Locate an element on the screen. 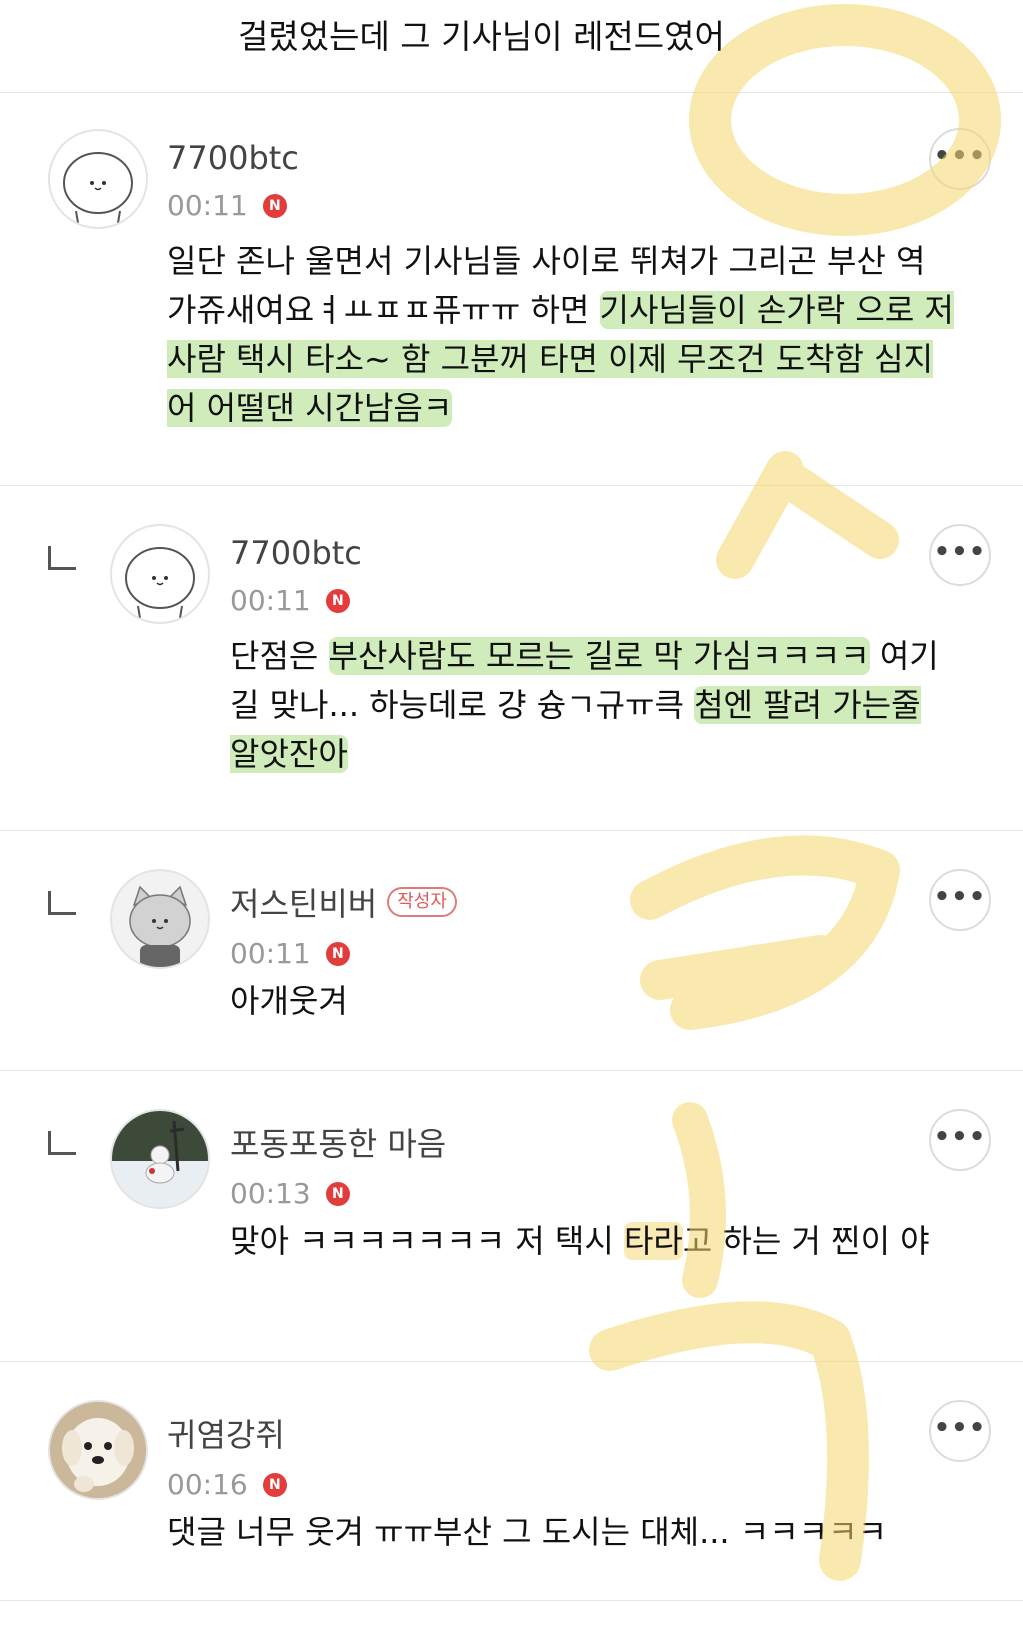  comment-text-plain: 고 하는 거 찐이 야 is located at coordinates (806, 1241).